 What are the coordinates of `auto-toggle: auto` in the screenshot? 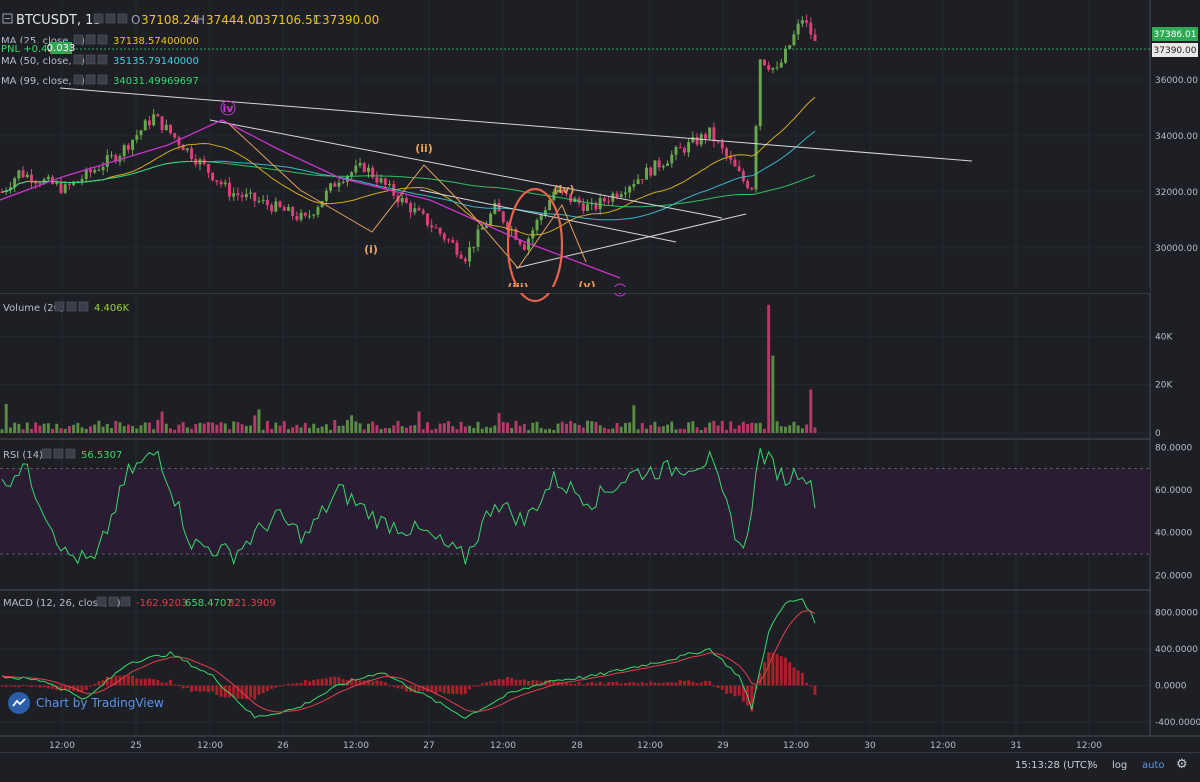 It's located at (1153, 765).